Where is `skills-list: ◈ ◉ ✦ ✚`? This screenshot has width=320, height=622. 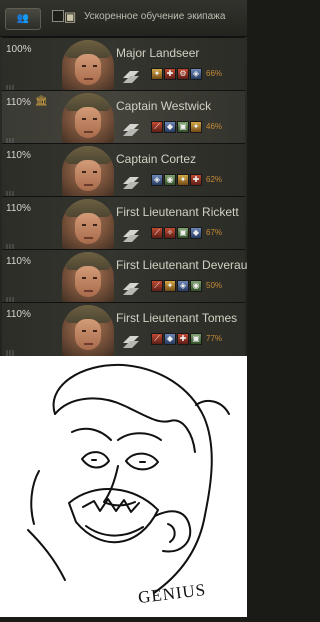
skills-list: ◈ ◉ ✦ ✚ is located at coordinates (176, 180).